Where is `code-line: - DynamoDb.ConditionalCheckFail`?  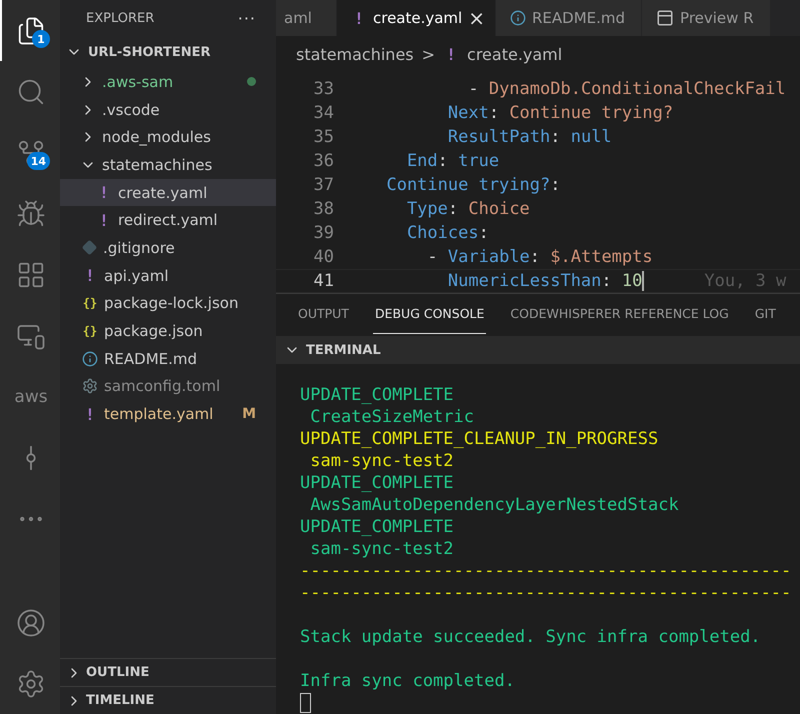
code-line: - DynamoDb.ConditionalCheckFail is located at coordinates (626, 89).